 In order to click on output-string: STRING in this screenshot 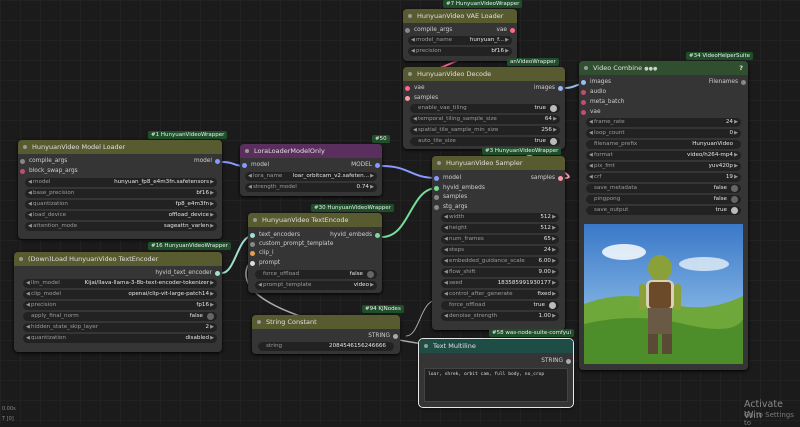, I will do `click(383, 336)`.